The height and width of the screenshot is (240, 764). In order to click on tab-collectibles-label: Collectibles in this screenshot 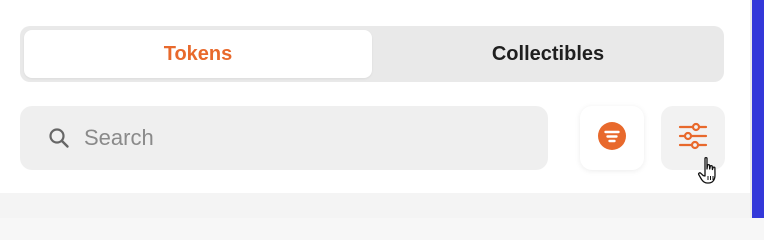, I will do `click(548, 53)`.